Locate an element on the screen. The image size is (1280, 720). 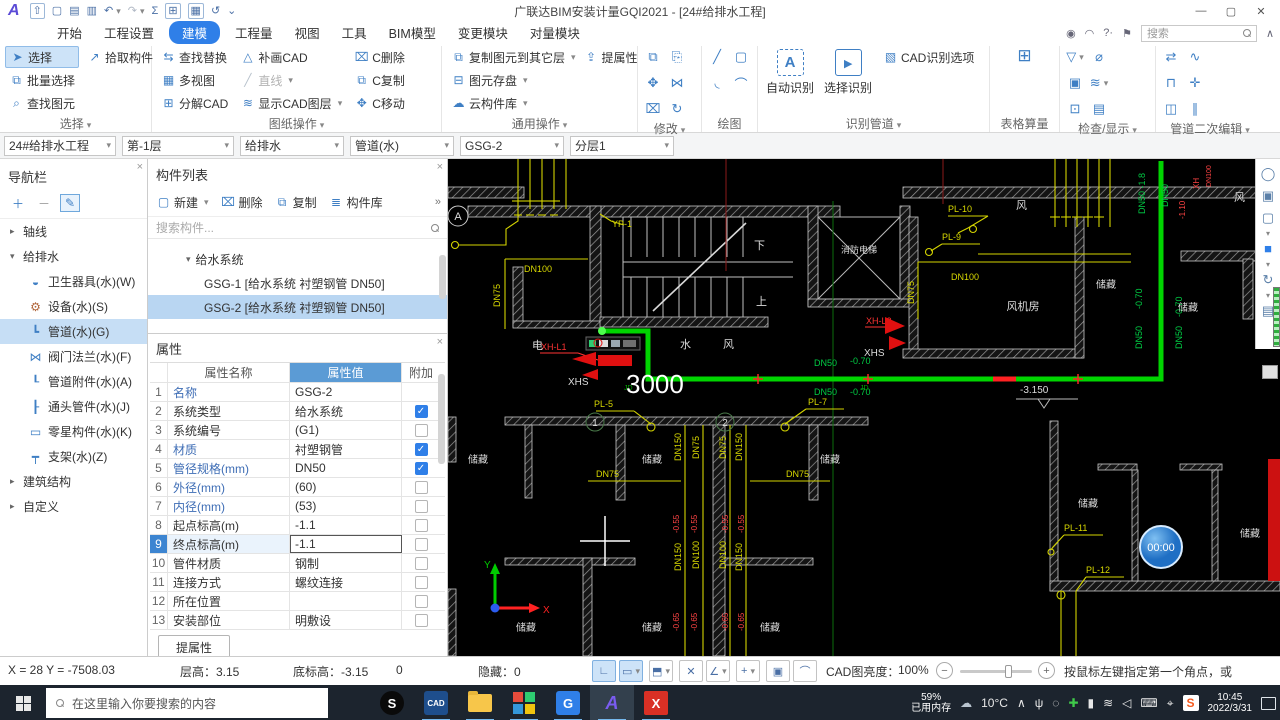
redo-icon: ↷ is located at coordinates (136, 11).